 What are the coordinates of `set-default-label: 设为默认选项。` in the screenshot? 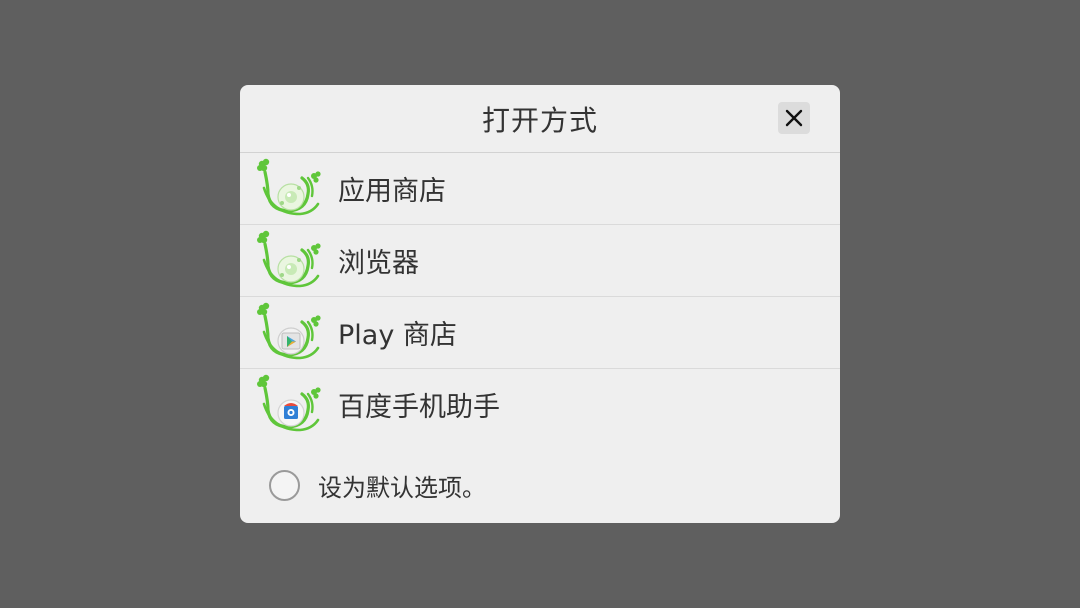 It's located at (402, 488).